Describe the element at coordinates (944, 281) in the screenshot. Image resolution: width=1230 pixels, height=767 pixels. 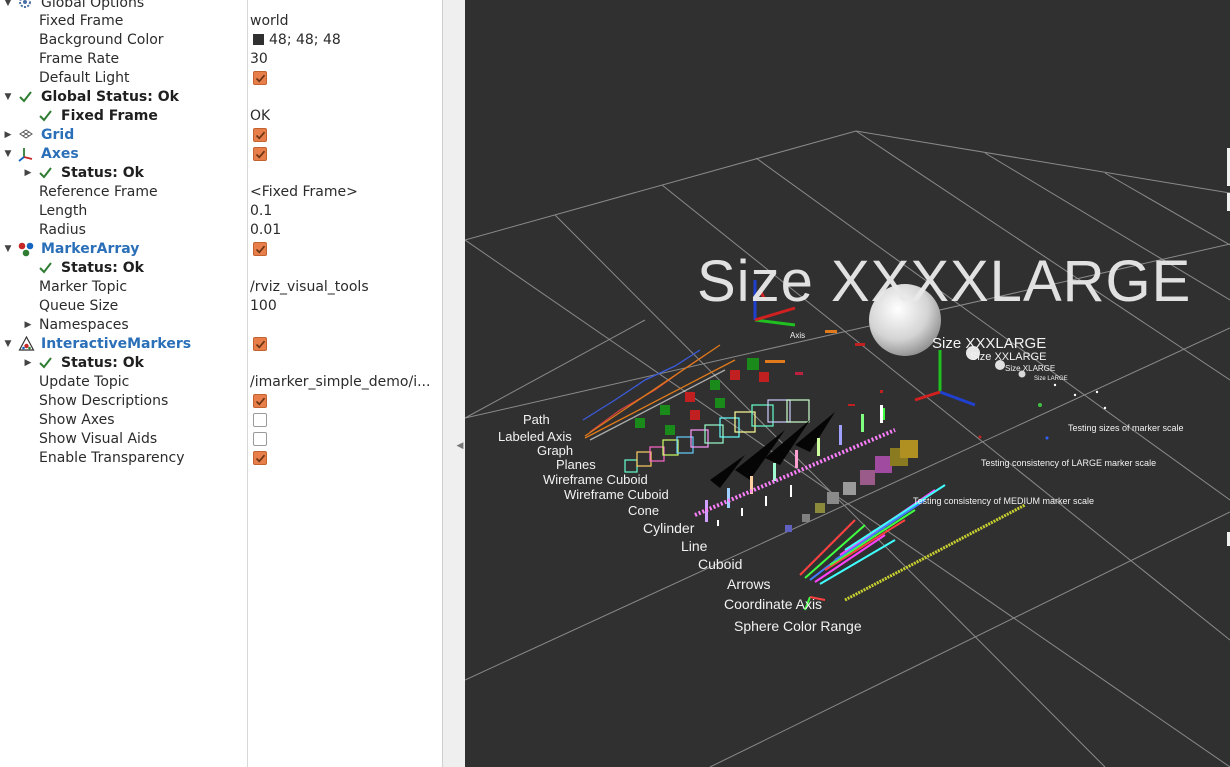
I see `size-xxxxlarge-label: Size XXXXLARGE` at that location.